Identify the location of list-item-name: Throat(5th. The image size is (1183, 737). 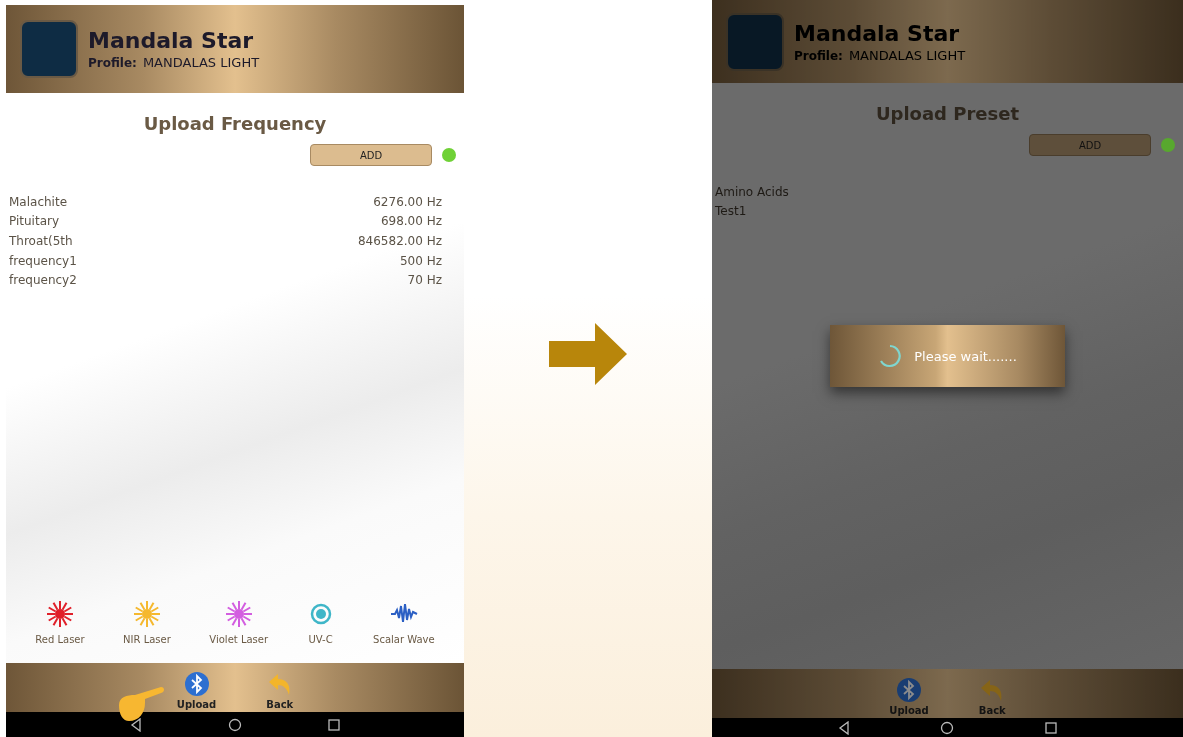
(41, 241).